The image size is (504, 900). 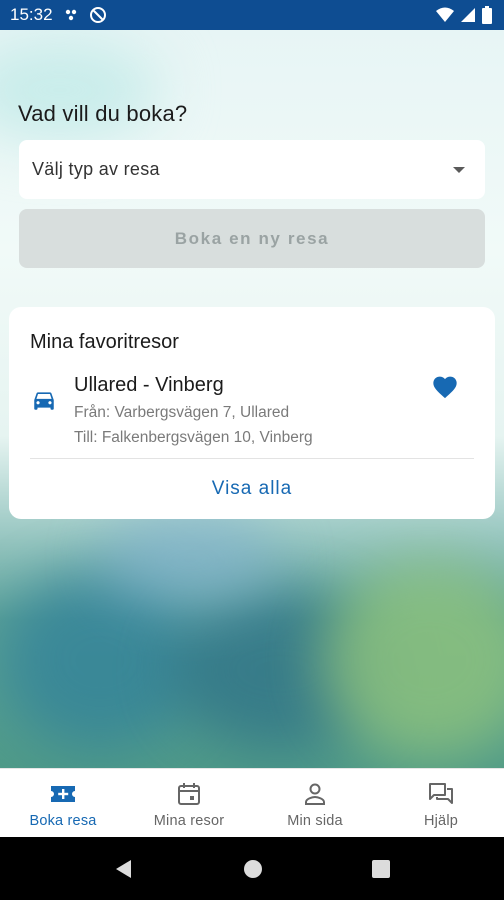 I want to click on status-left: 15:32, so click(x=58, y=15).